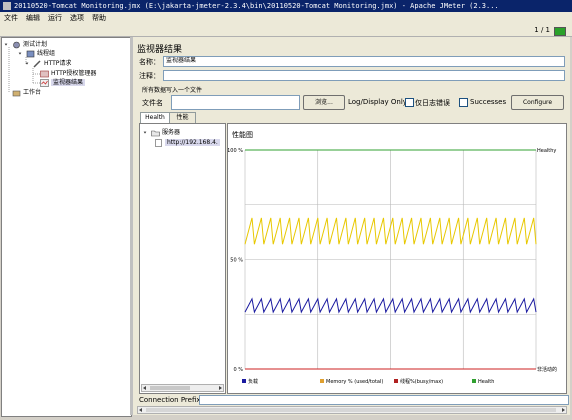 This screenshot has width=572, height=420. Describe the element at coordinates (170, 400) in the screenshot. I see `connection-prefix-label: Connection Prefix` at that location.